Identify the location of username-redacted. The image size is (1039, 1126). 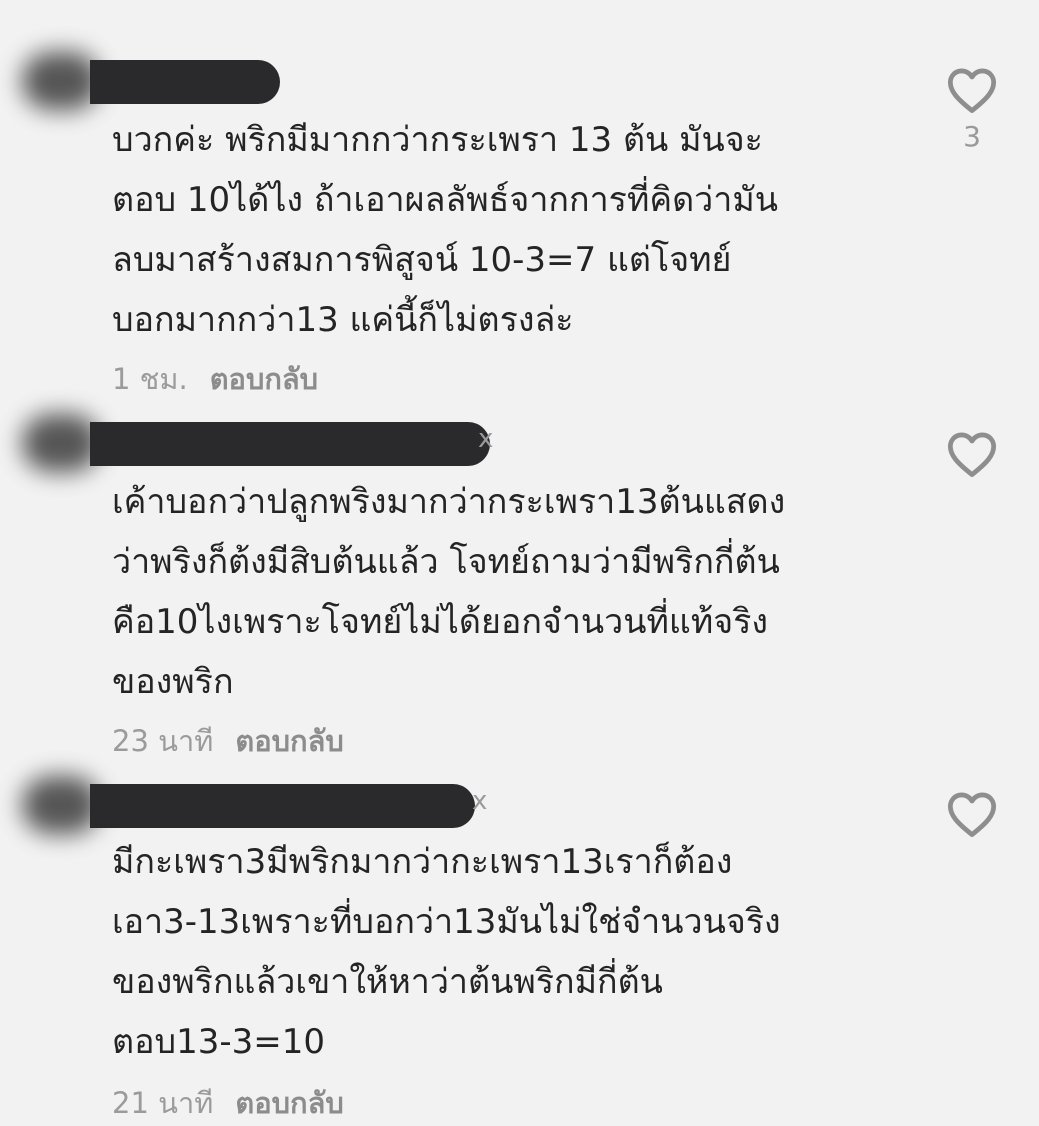
(282, 806).